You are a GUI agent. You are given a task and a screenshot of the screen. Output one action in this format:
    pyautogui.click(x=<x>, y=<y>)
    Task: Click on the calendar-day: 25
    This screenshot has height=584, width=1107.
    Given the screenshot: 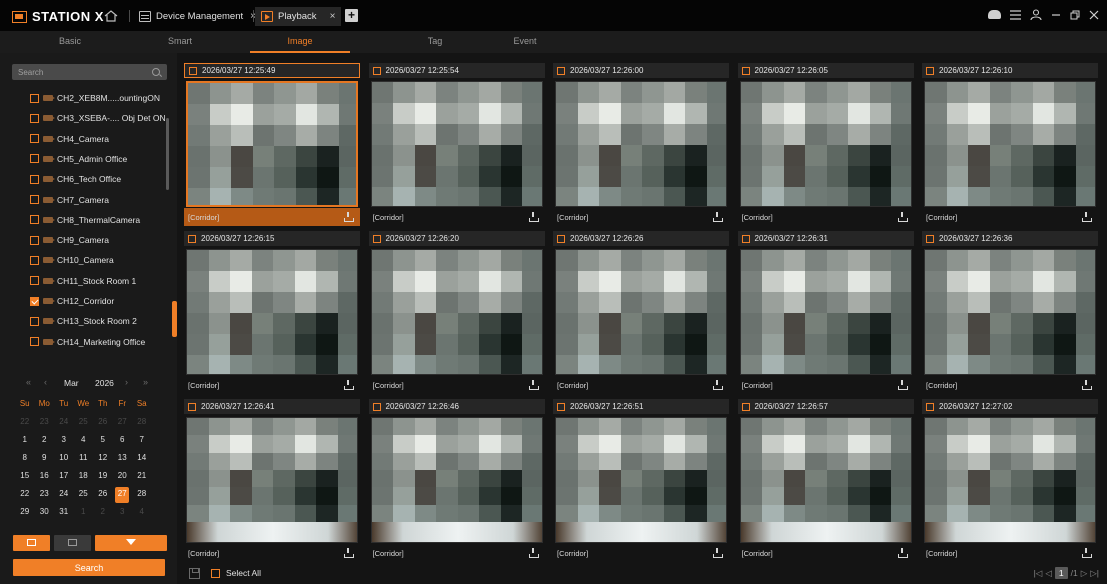 What is the action you would take?
    pyautogui.click(x=84, y=423)
    